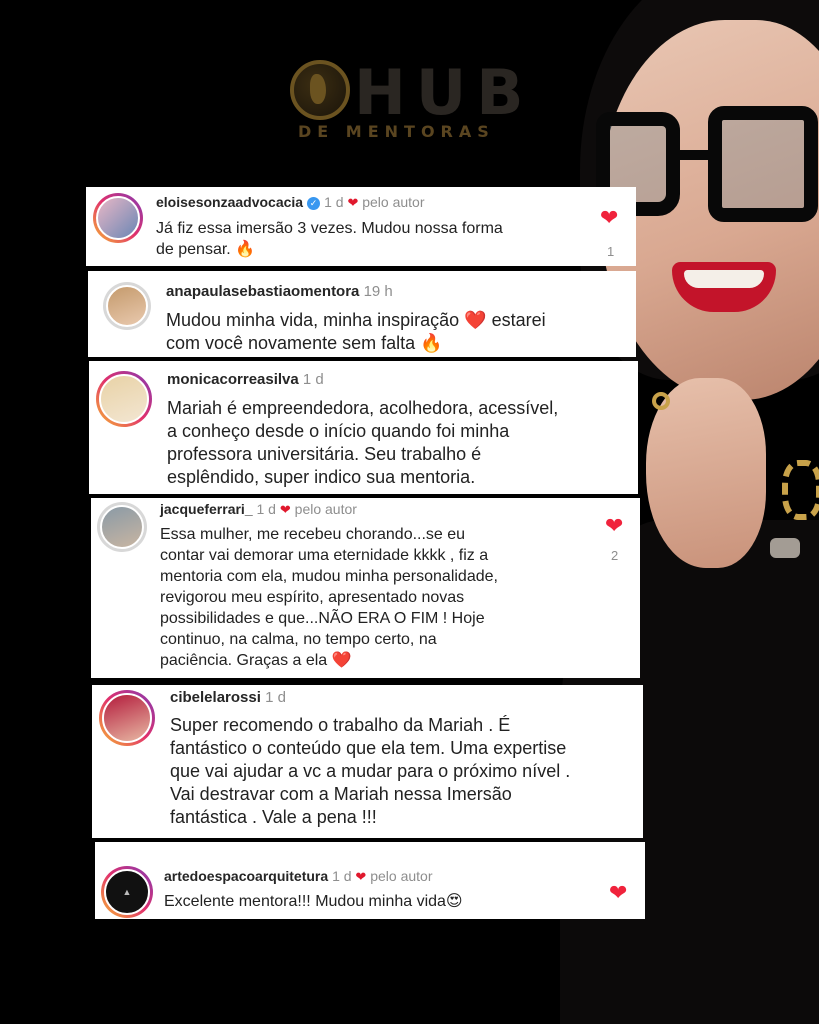 Image resolution: width=819 pixels, height=1024 pixels. Describe the element at coordinates (314, 203) in the screenshot. I see `verified-badge-icon: ✓` at that location.